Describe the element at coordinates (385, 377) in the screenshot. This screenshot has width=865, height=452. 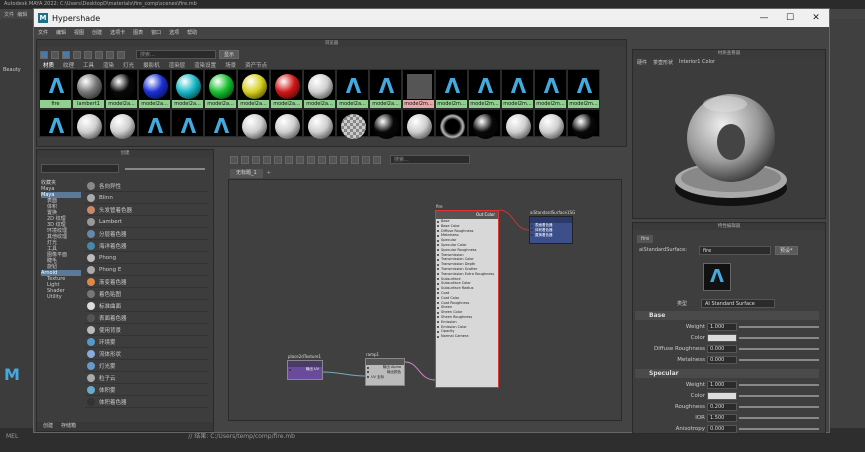
I see `ramp-port-uv: UV 坐标` at that location.